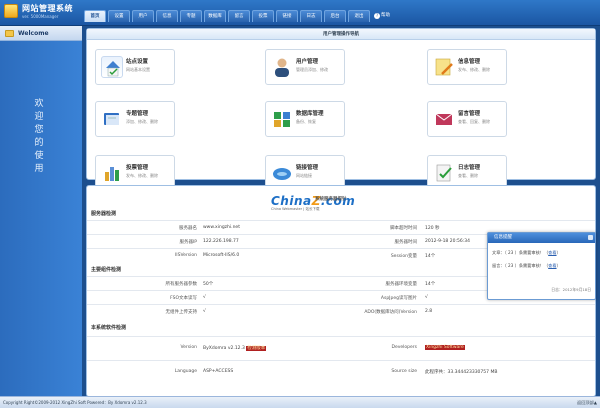  I want to click on version-value: ByXdomra v2.12.3 检测版本, so click(235, 348).